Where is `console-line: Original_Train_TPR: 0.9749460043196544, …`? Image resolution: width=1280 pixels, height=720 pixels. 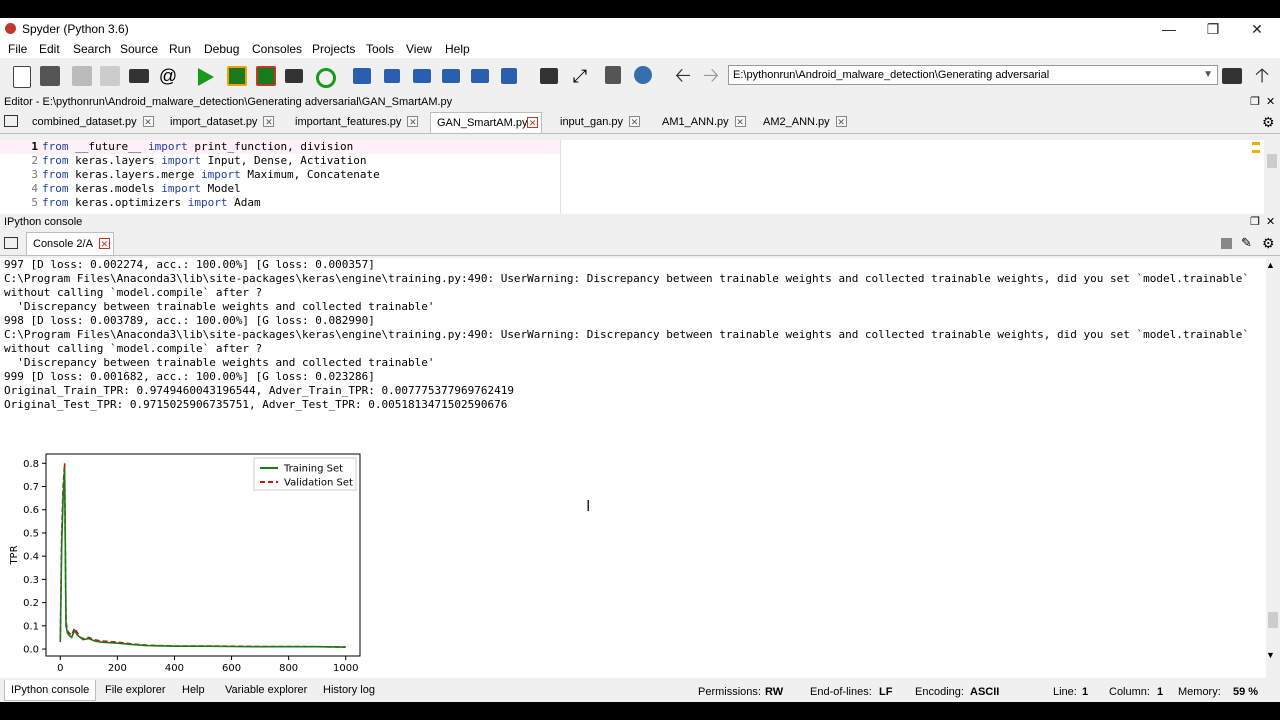 console-line: Original_Train_TPR: 0.9749460043196544, … is located at coordinates (259, 390).